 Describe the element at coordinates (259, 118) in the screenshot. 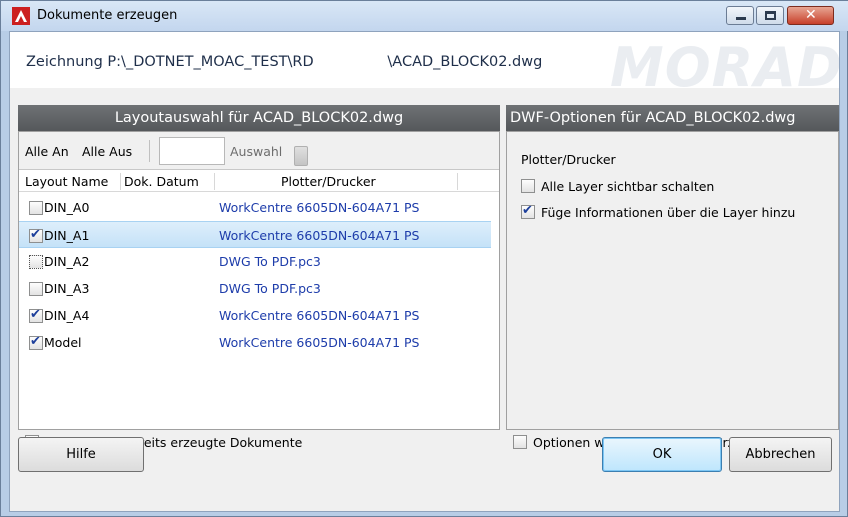

I see `layout-selection-header: Layoutauswahl für ACAD_BLOCK02.dwg` at that location.